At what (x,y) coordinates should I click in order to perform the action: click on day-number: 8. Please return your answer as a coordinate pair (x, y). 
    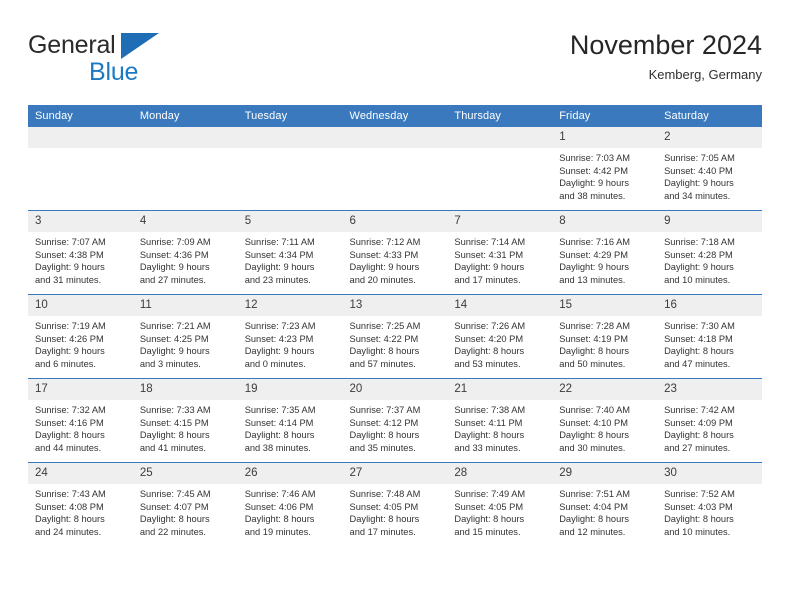
    Looking at the image, I should click on (605, 221).